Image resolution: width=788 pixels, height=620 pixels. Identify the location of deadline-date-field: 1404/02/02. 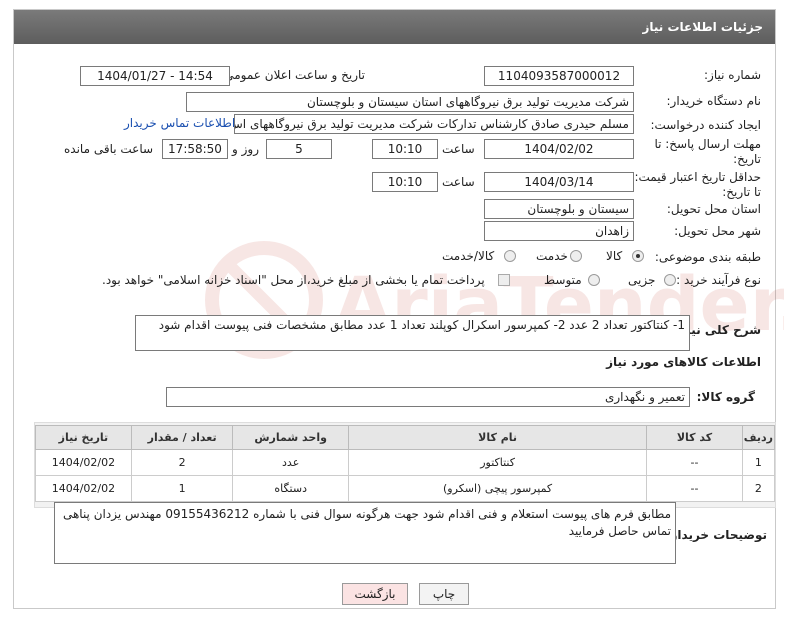
(559, 149).